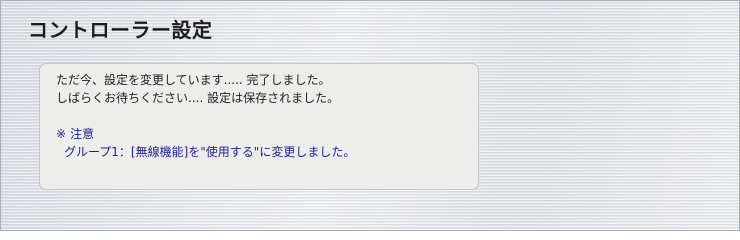  I want to click on note-heading: ※ 注意, so click(267, 134).